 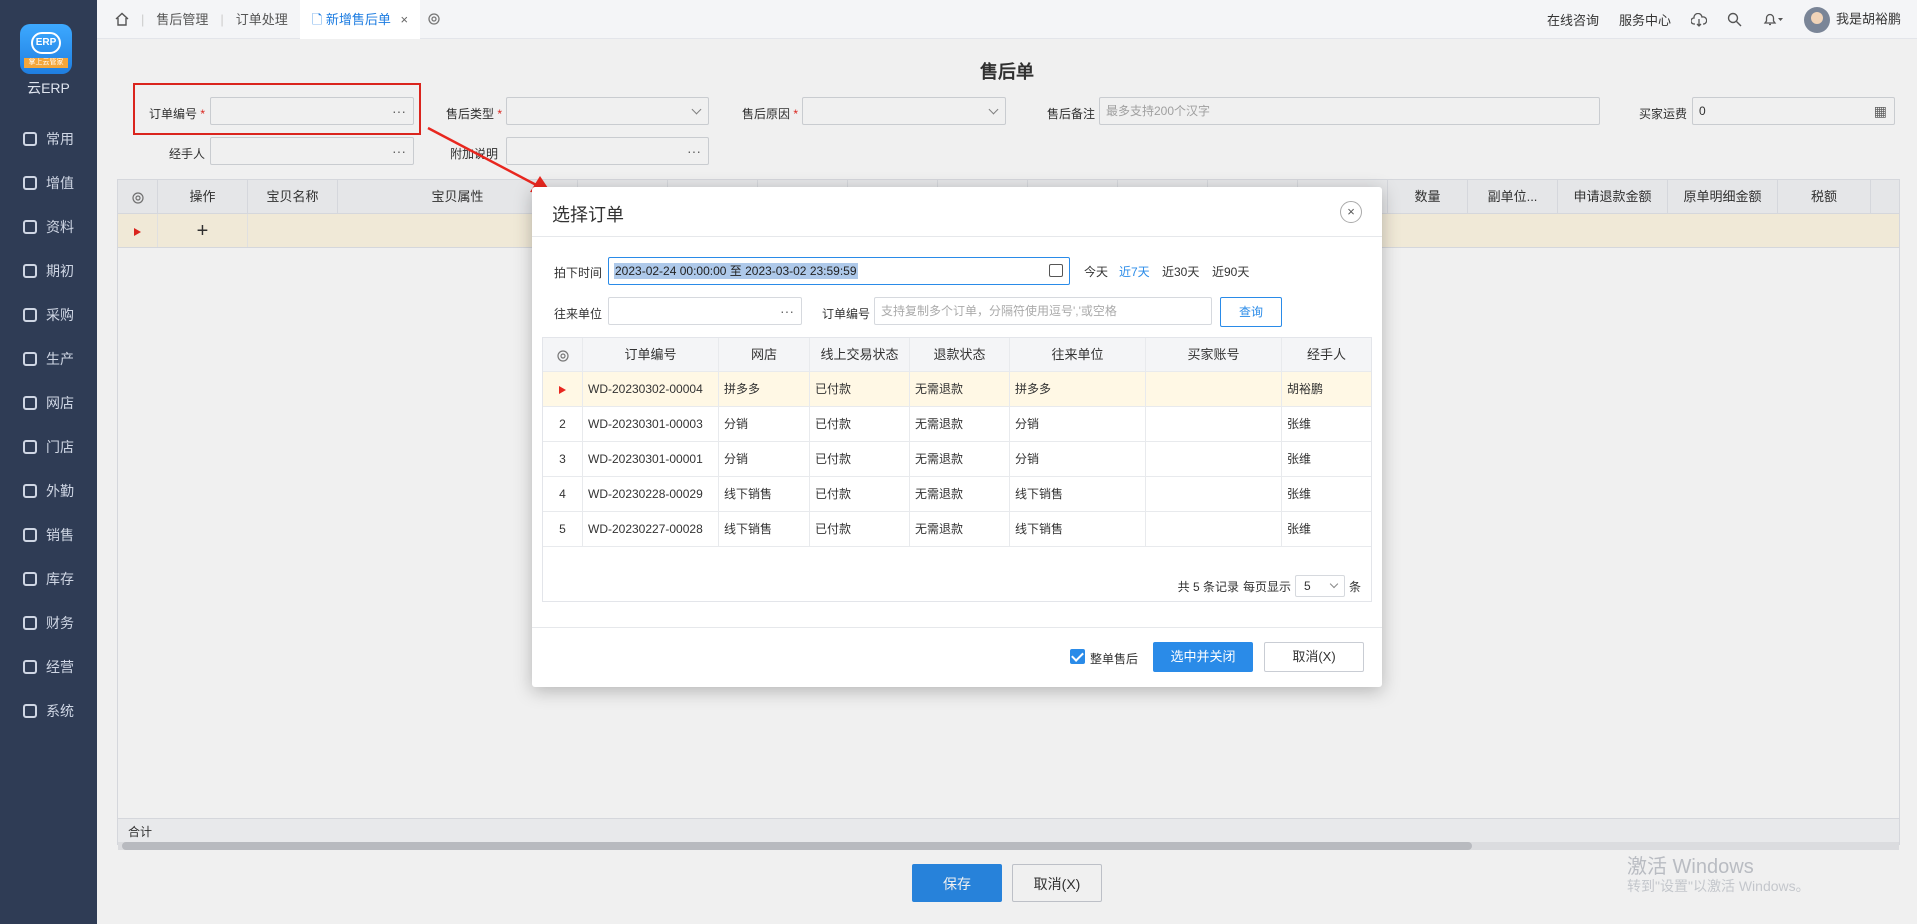 What do you see at coordinates (651, 424) in the screenshot?
I see `cell-order: WD-20230301-00003` at bounding box center [651, 424].